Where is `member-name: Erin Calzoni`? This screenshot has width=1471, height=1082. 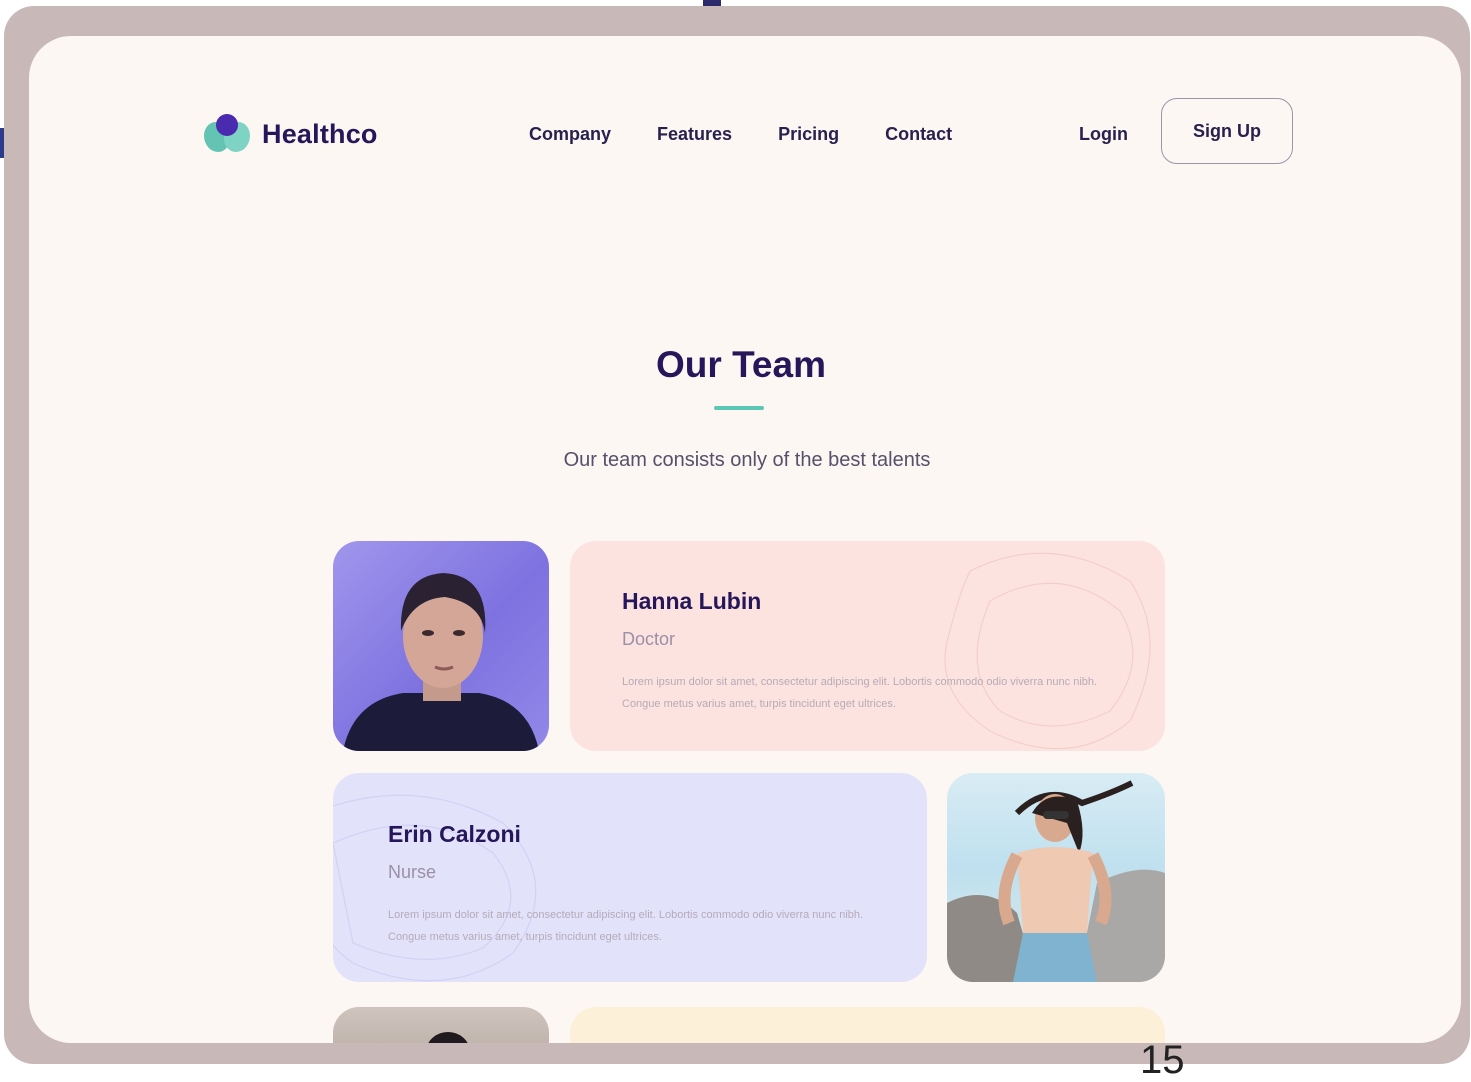
member-name: Erin Calzoni is located at coordinates (454, 834).